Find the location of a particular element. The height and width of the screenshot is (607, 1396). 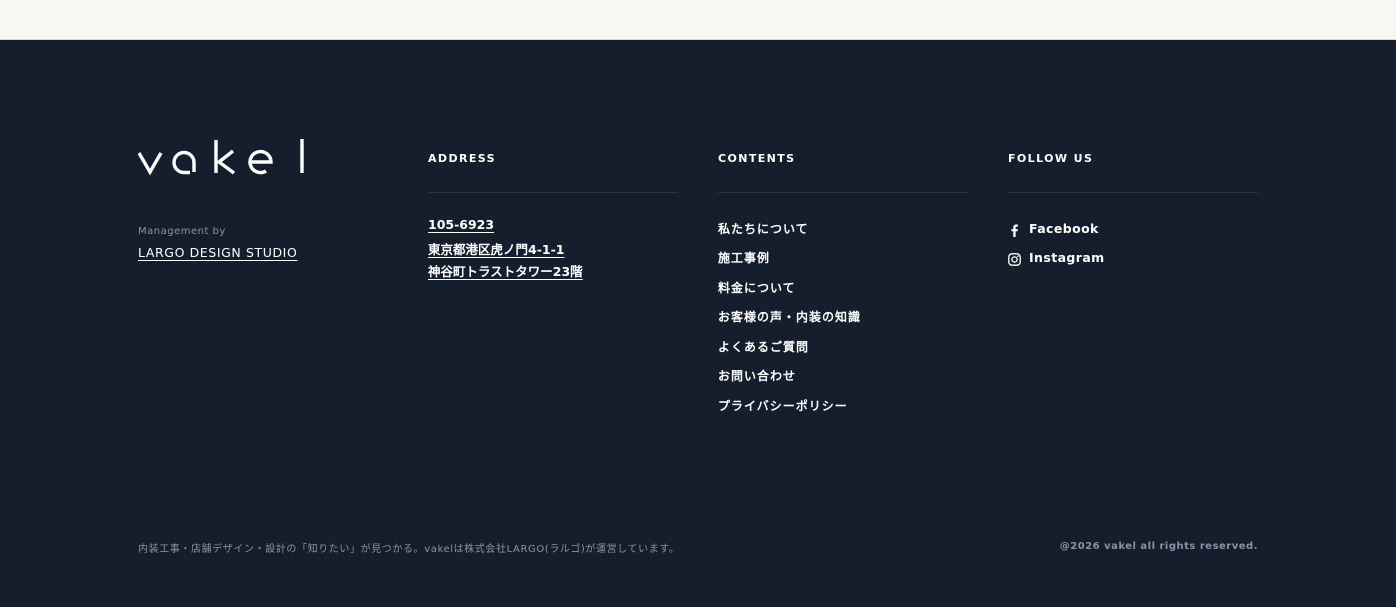

nav-case-studies: 施工事例 is located at coordinates (744, 257).